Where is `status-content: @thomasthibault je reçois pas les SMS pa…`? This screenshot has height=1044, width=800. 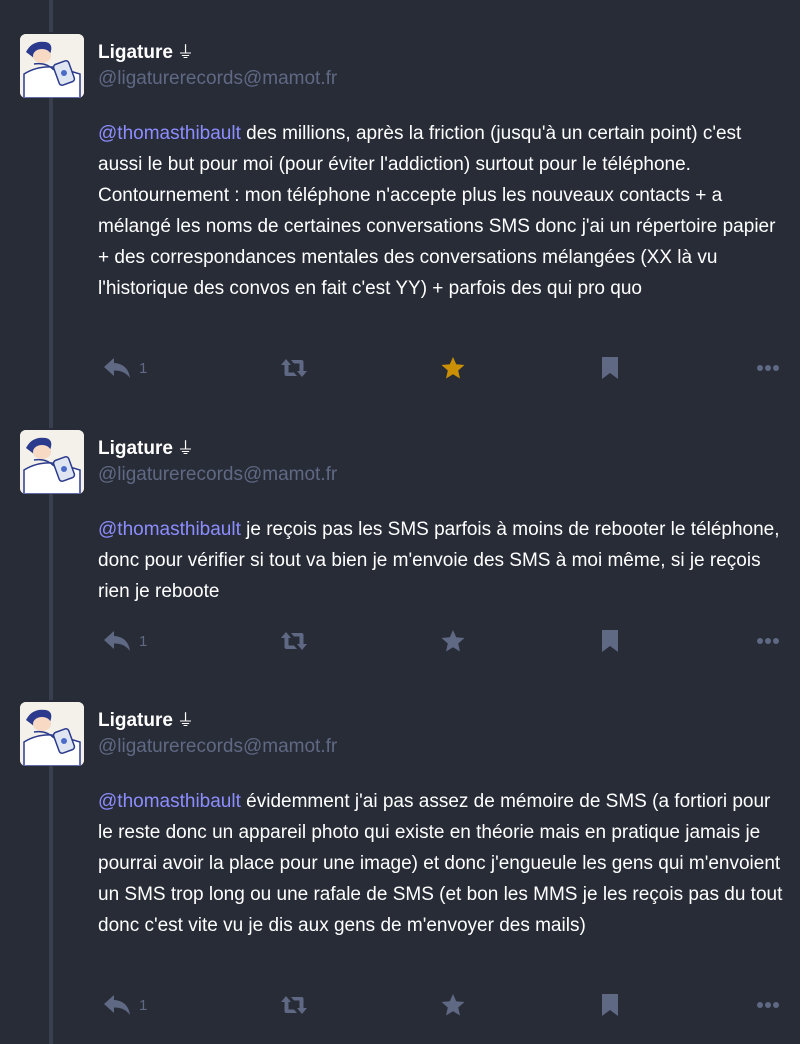 status-content: @thomasthibault je reçois pas les SMS pa… is located at coordinates (443, 560).